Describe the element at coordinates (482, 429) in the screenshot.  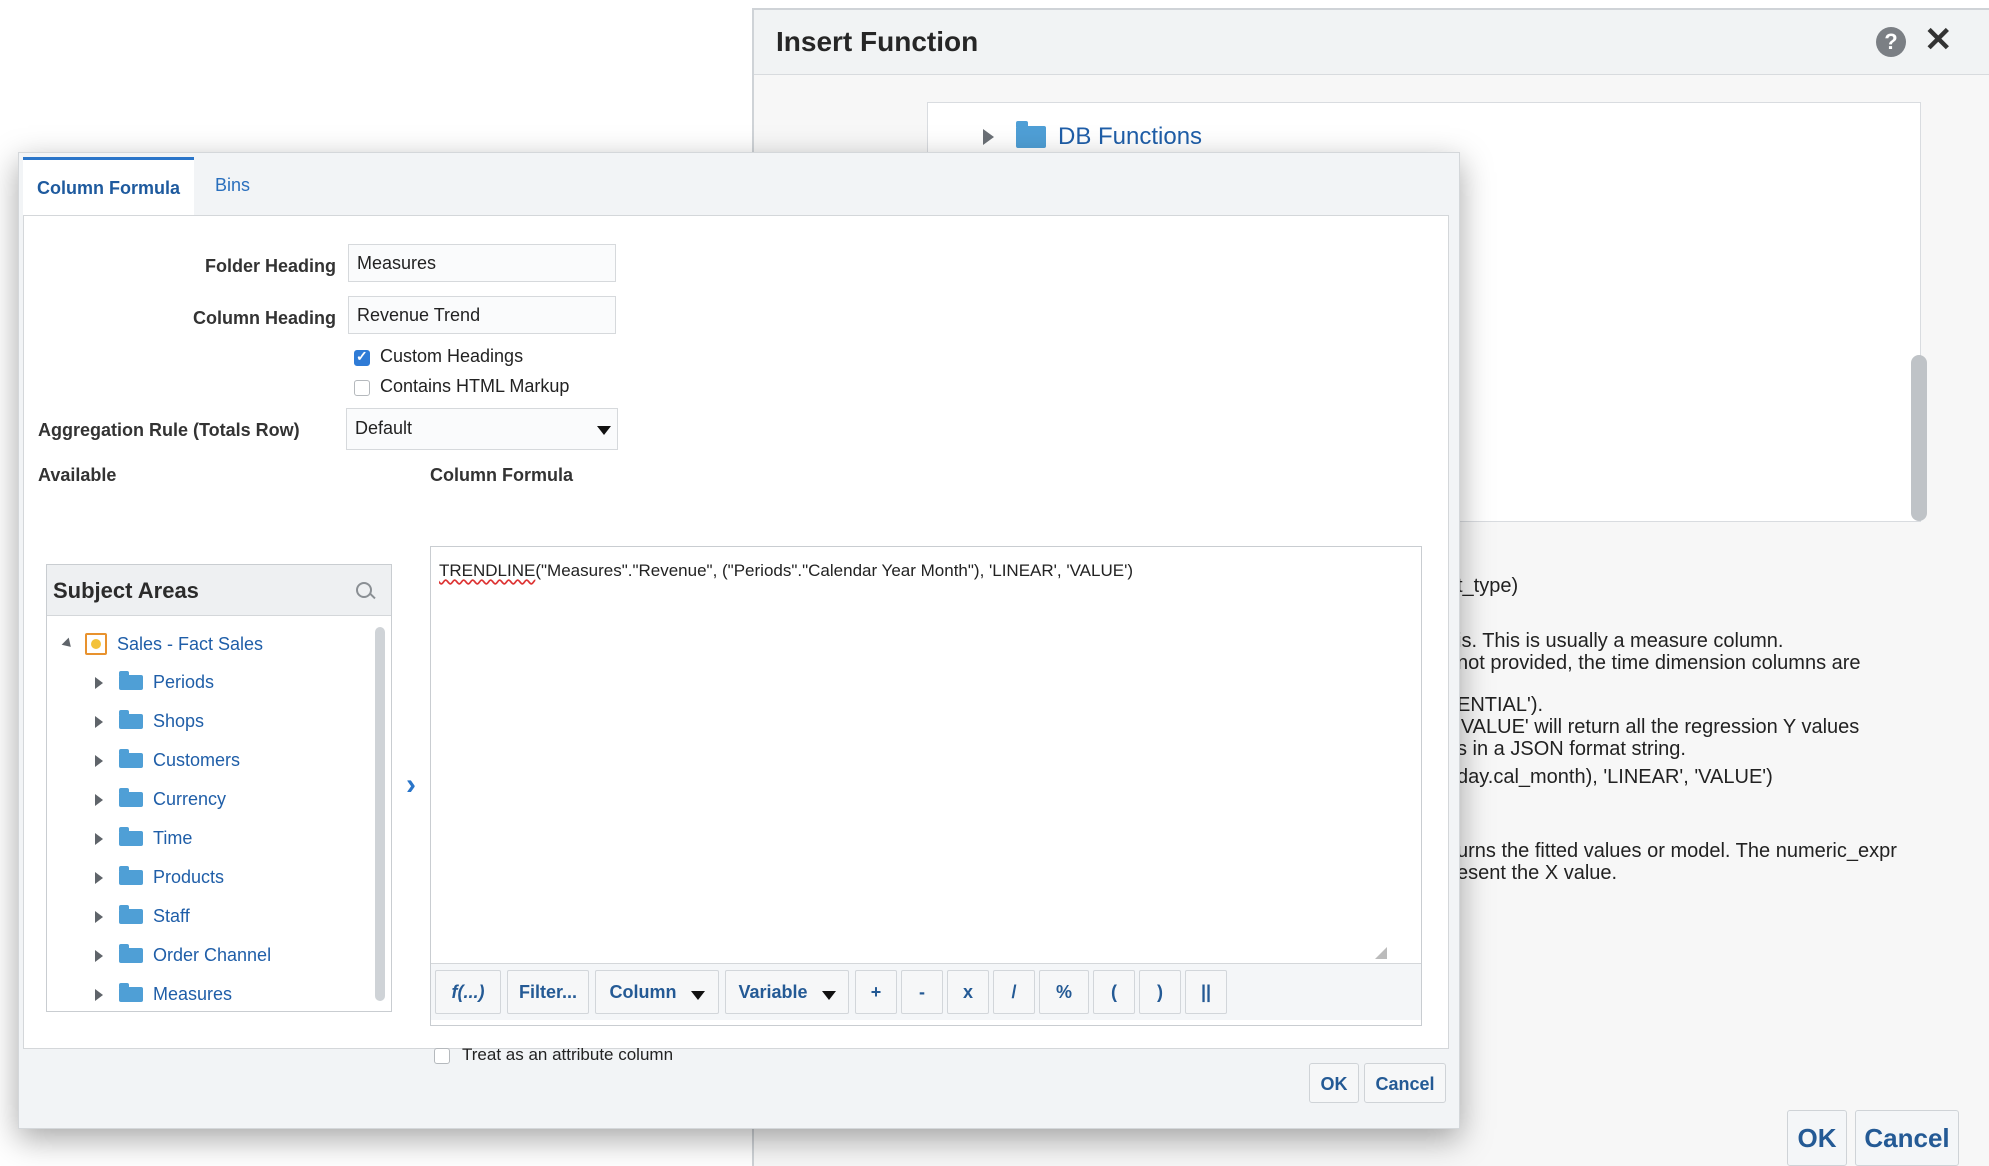
I see `aggregation-rule-select: Default` at that location.